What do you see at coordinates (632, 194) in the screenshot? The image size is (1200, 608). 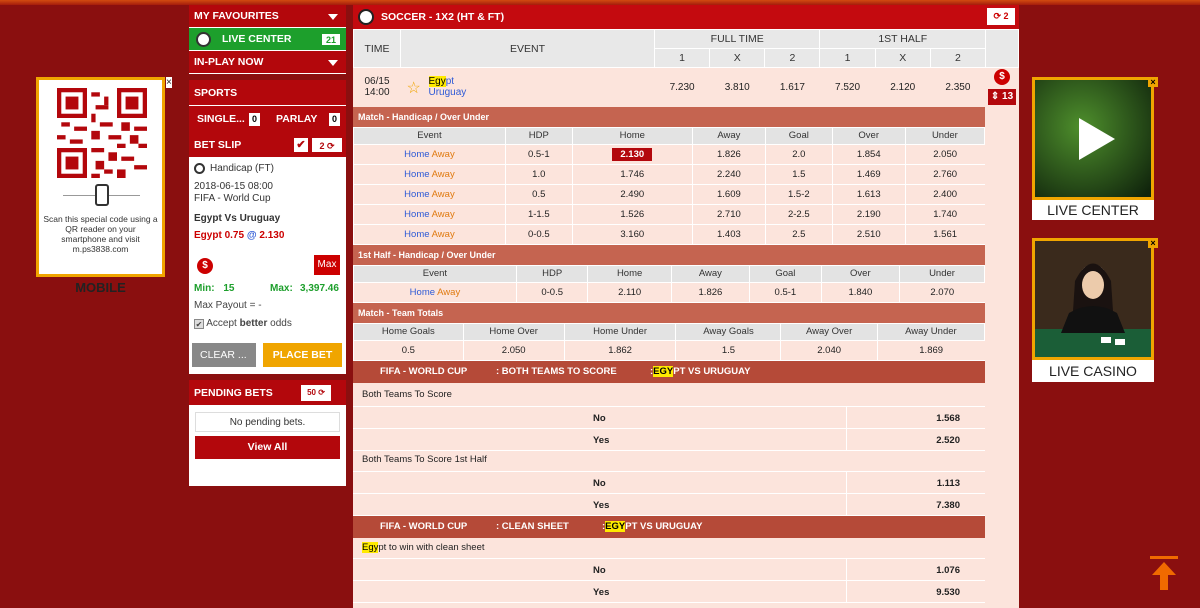 I see `home-odds: 2.490` at bounding box center [632, 194].